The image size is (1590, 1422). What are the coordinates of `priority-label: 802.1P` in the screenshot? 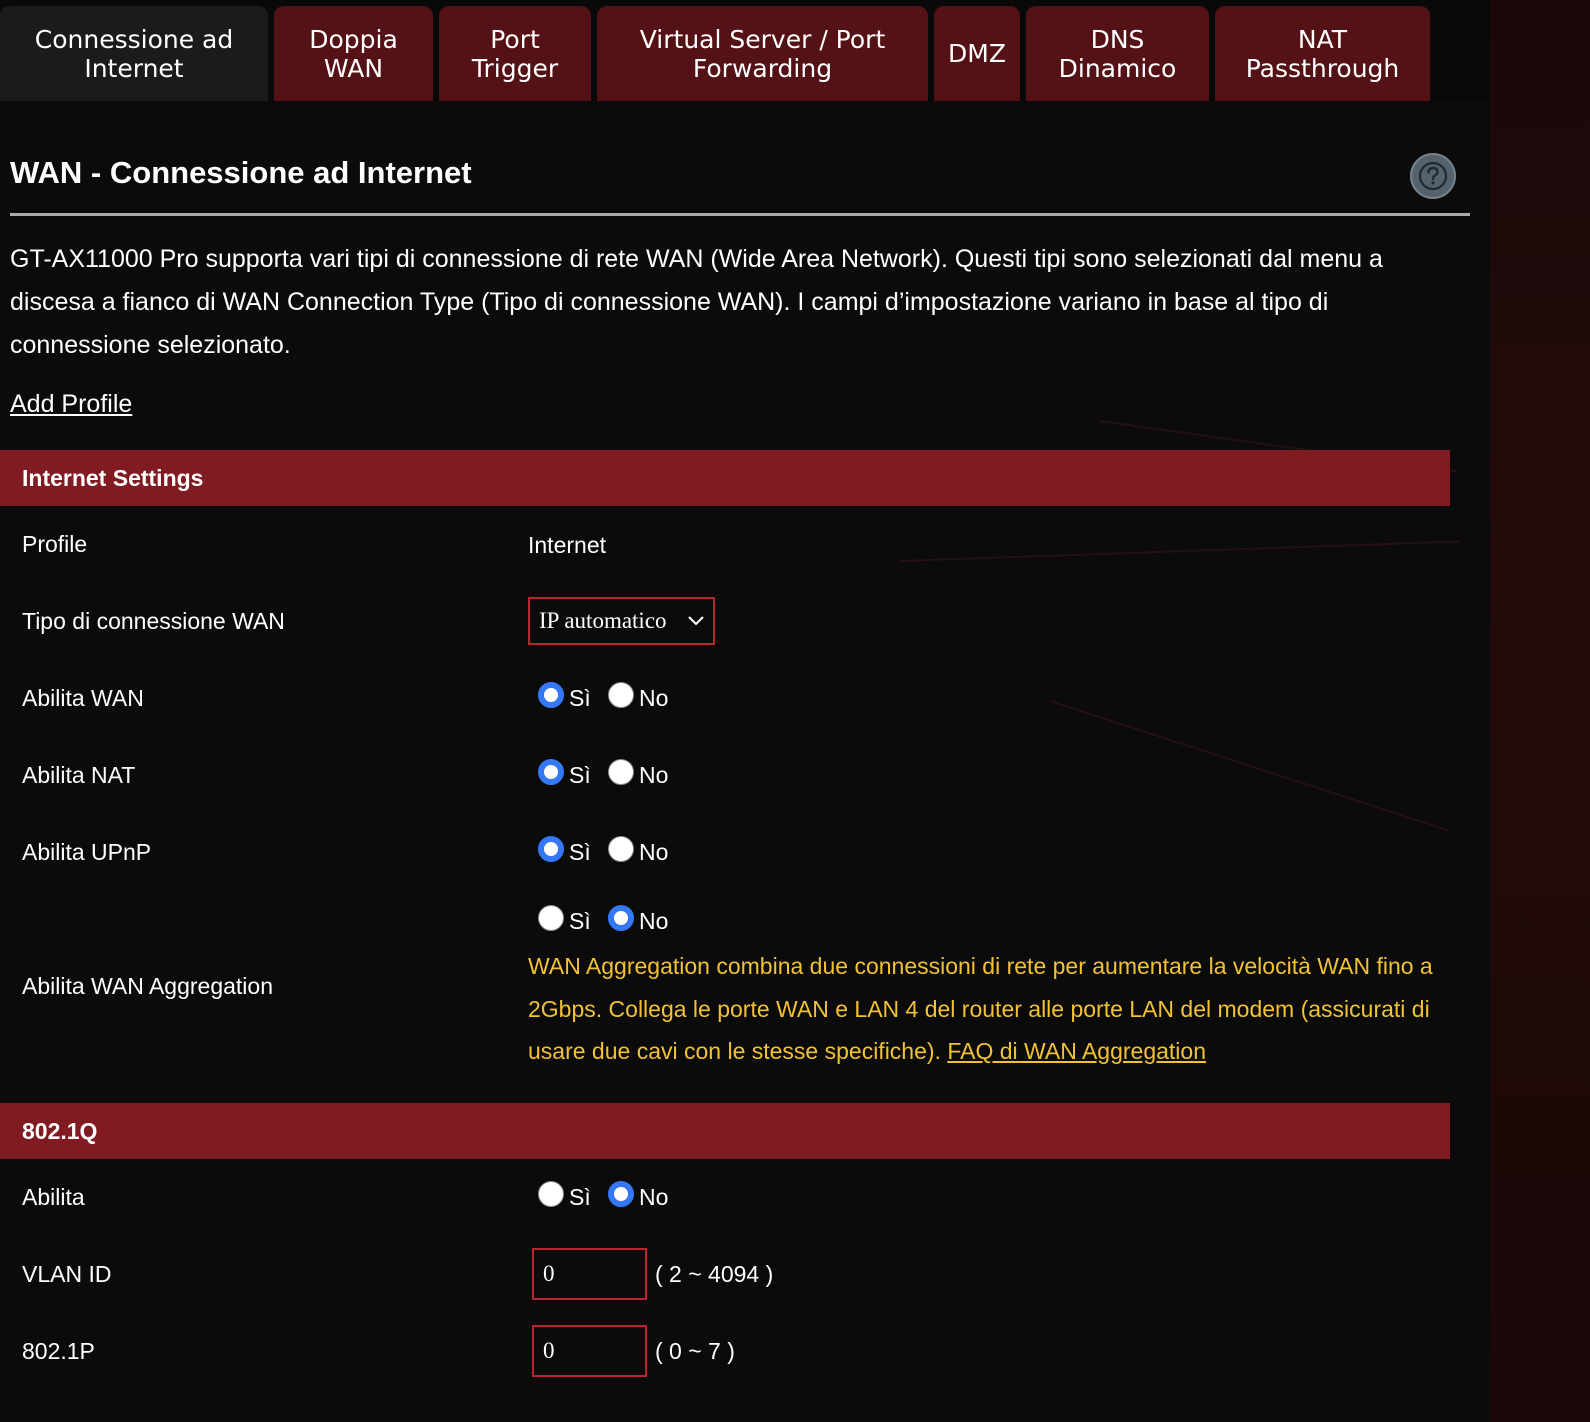 It's located at (58, 1351).